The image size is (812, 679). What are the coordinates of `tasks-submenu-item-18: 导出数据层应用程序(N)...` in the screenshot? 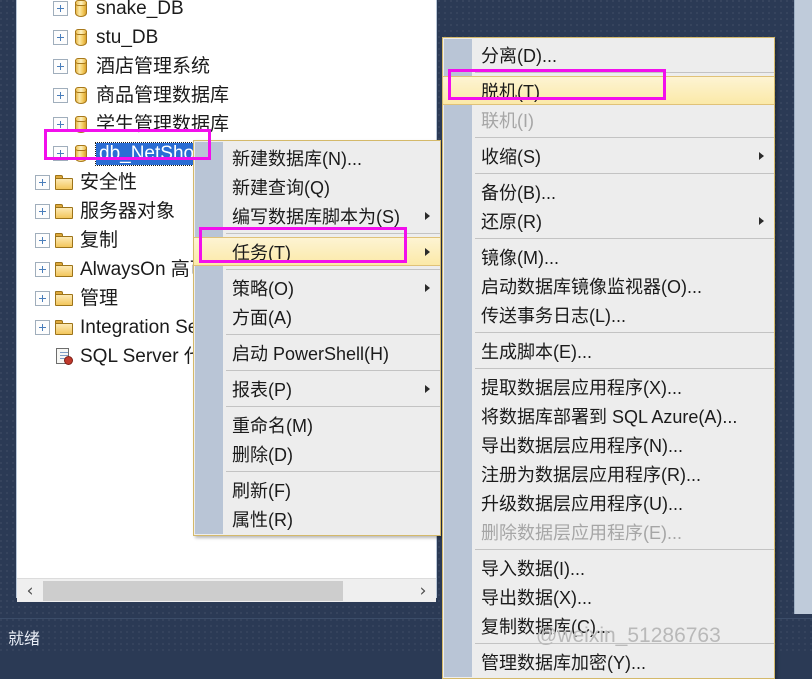 It's located at (608, 444).